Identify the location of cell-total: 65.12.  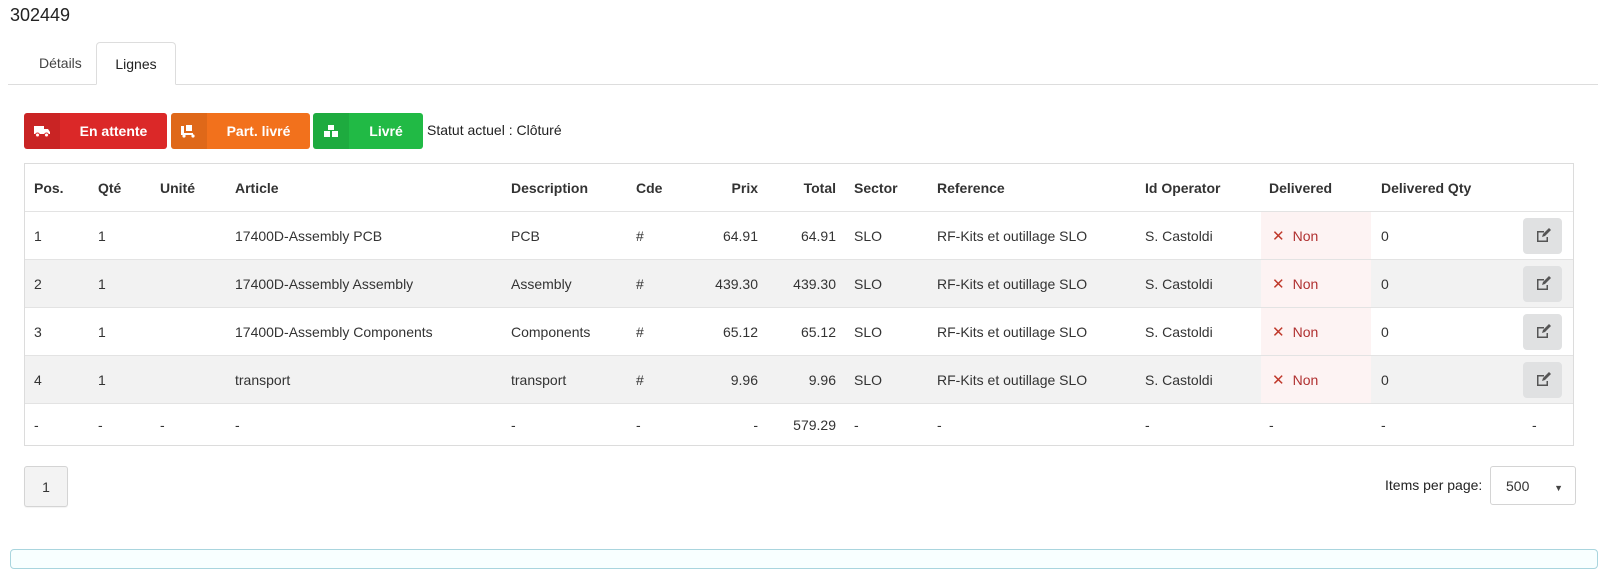
(818, 331).